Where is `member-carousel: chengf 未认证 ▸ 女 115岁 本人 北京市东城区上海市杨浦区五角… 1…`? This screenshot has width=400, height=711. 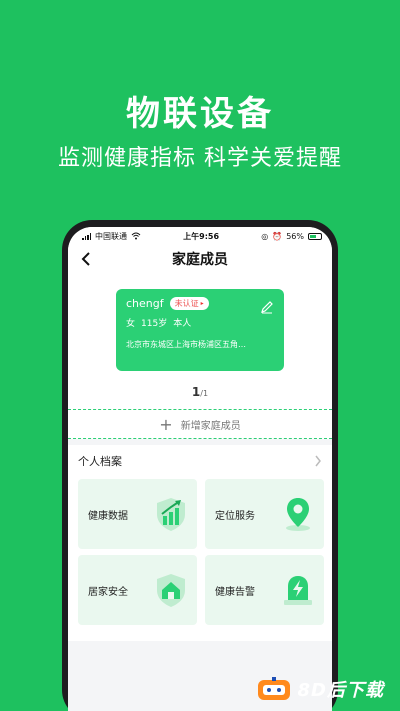
member-carousel: chengf 未认证 ▸ 女 115岁 本人 北京市东城区上海市杨浦区五角… 1… is located at coordinates (200, 341).